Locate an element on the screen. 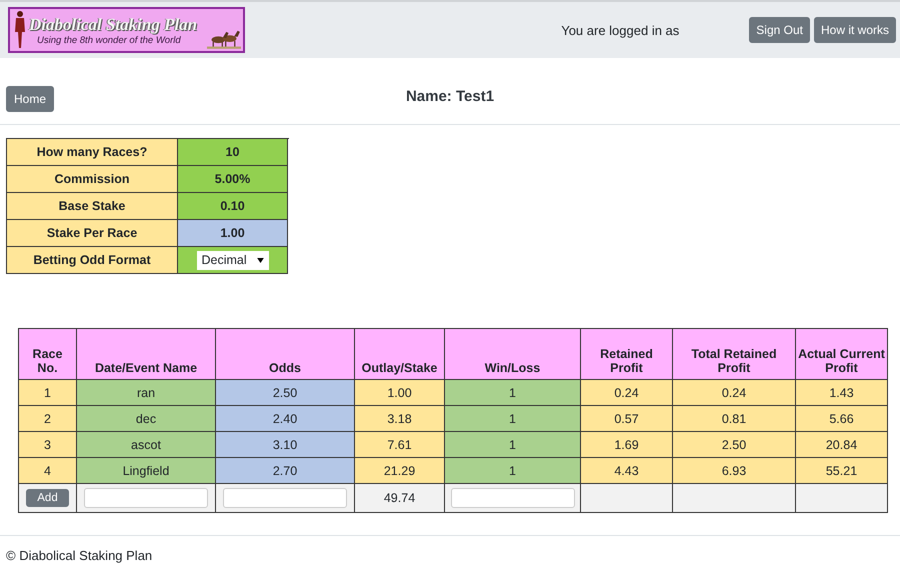 This screenshot has height=576, width=900. column-header: Date/Event Name is located at coordinates (146, 354).